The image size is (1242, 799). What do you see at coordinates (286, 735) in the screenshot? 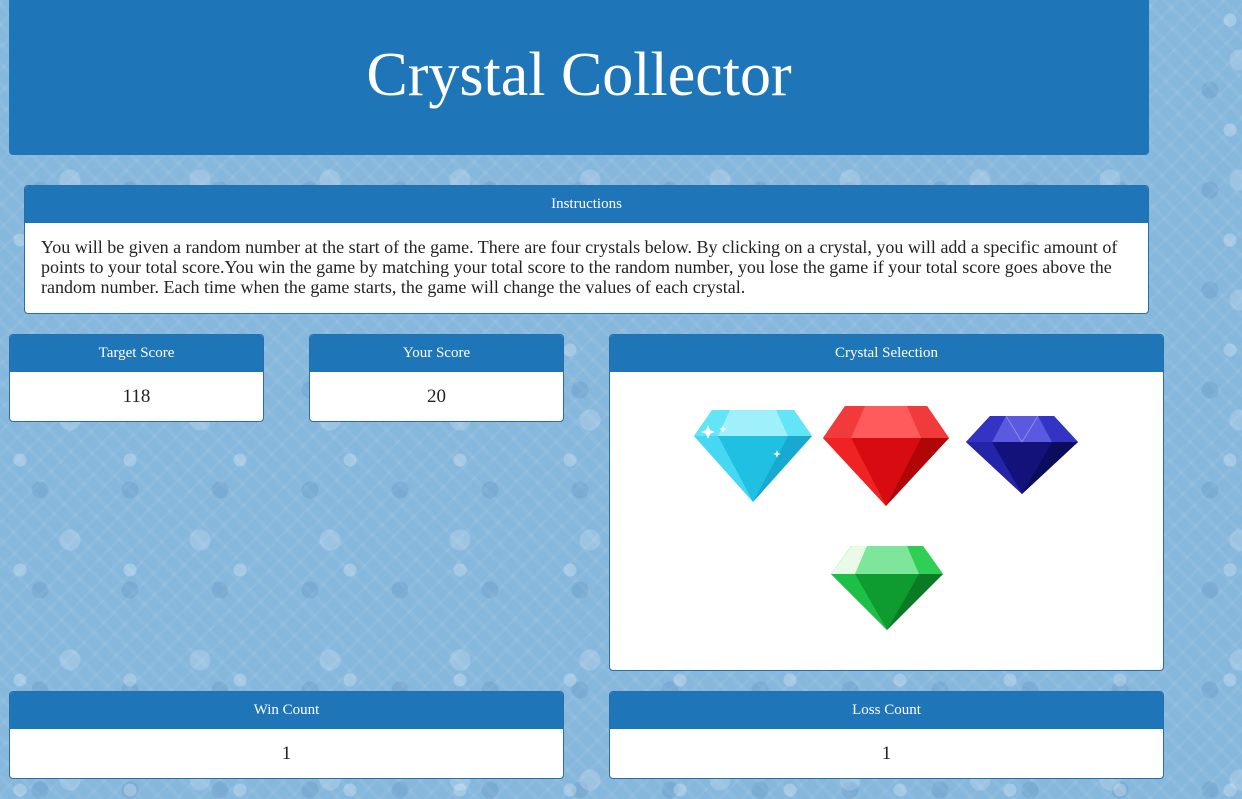
I see `win-count-panel: Win Count 1` at bounding box center [286, 735].